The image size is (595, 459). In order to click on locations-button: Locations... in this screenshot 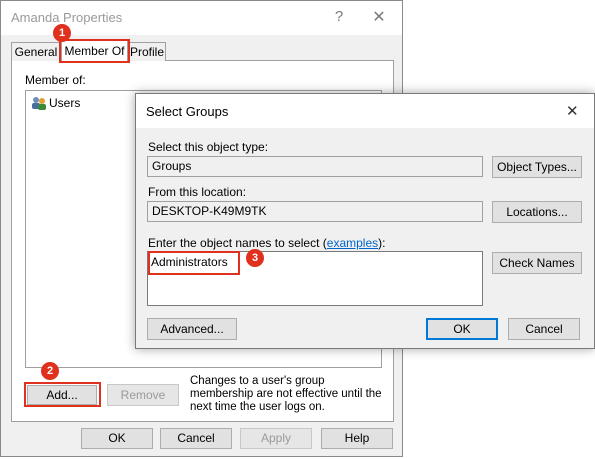, I will do `click(537, 212)`.